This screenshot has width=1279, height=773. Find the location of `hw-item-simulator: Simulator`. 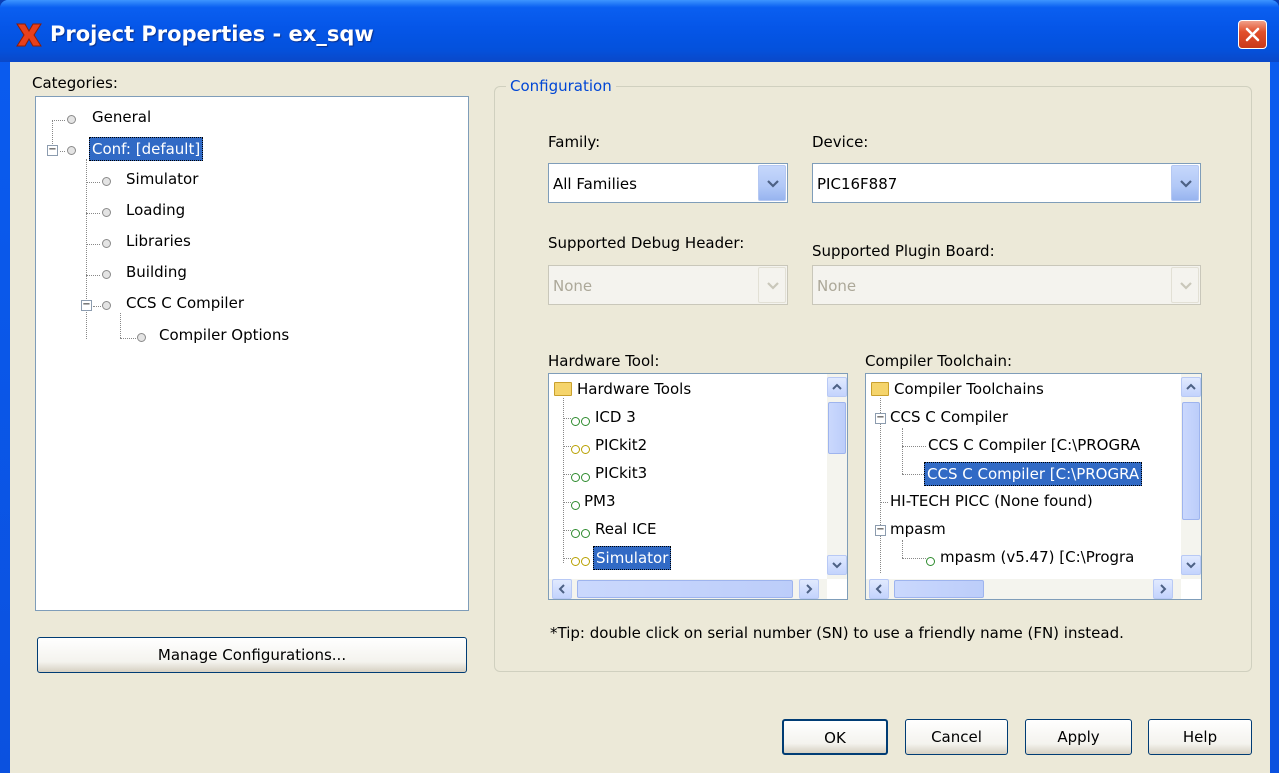

hw-item-simulator: Simulator is located at coordinates (632, 558).